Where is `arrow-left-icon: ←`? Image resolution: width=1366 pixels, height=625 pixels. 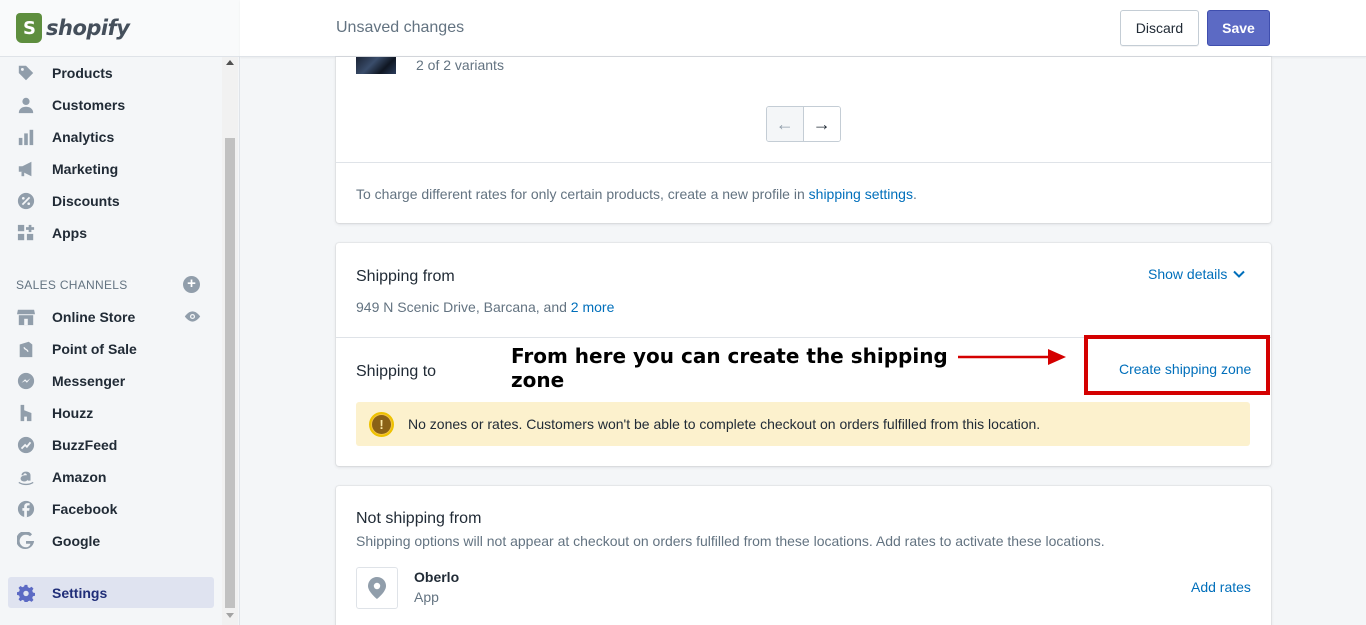 arrow-left-icon: ← is located at coordinates (784, 123).